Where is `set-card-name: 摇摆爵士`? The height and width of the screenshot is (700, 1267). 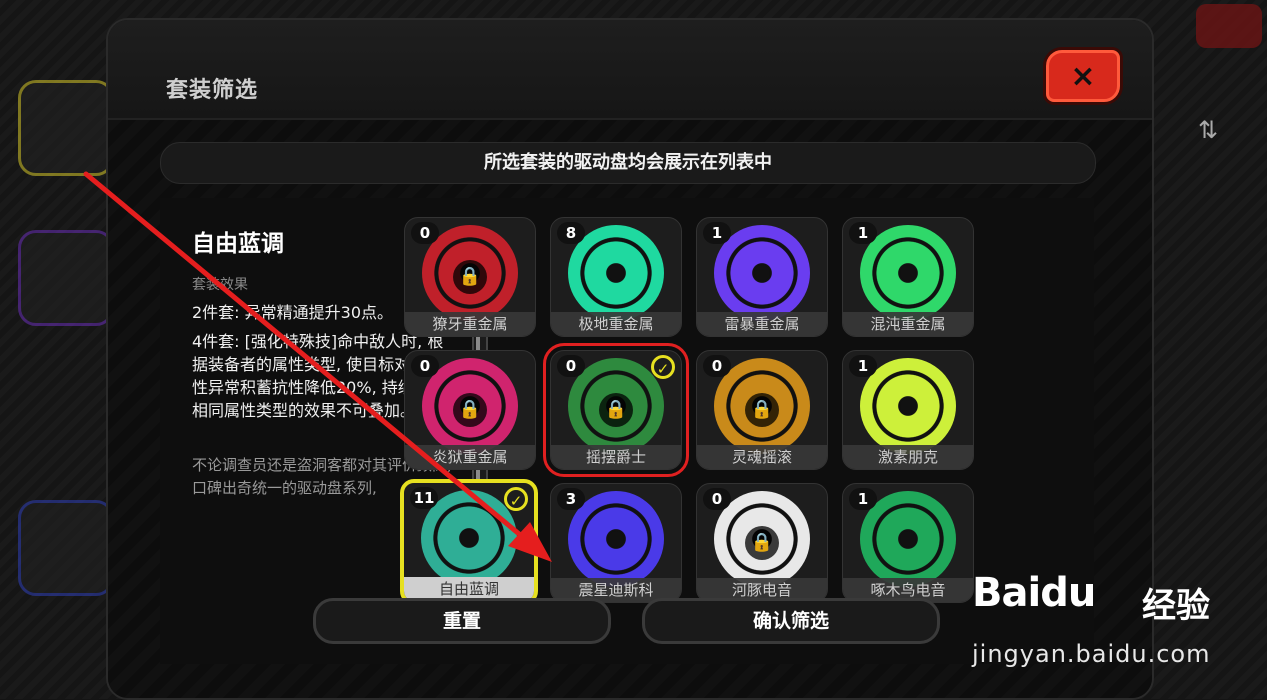
set-card-name: 摇摆爵士 is located at coordinates (616, 457).